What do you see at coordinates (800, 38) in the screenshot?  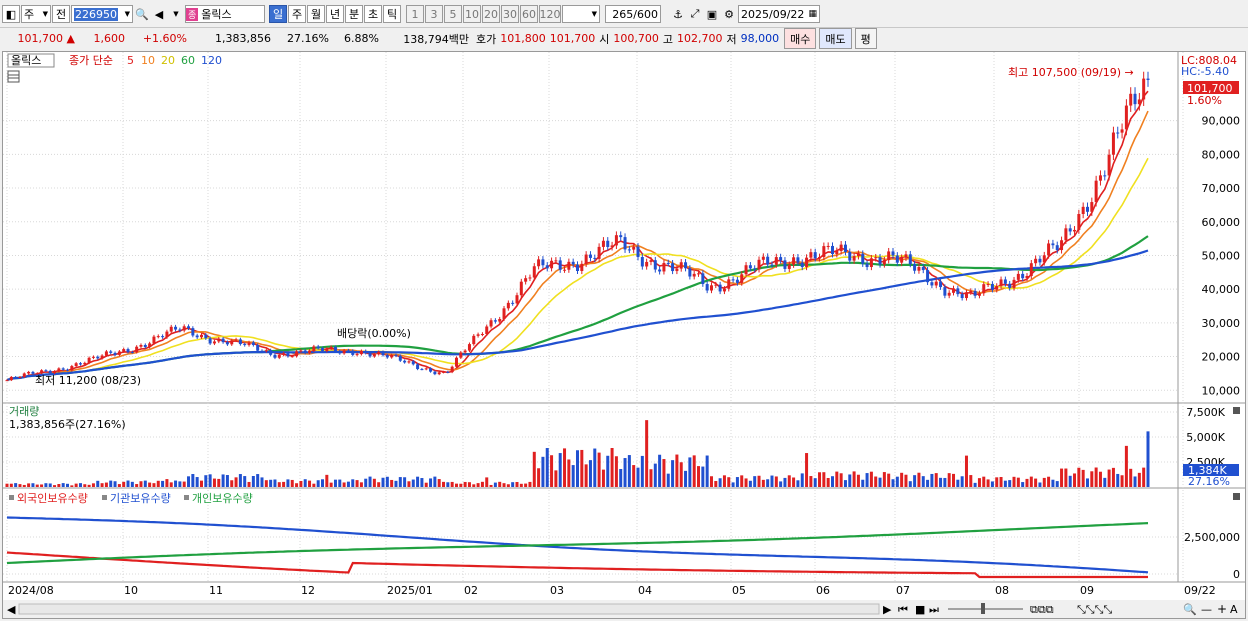 I see `buy-button: 매수` at bounding box center [800, 38].